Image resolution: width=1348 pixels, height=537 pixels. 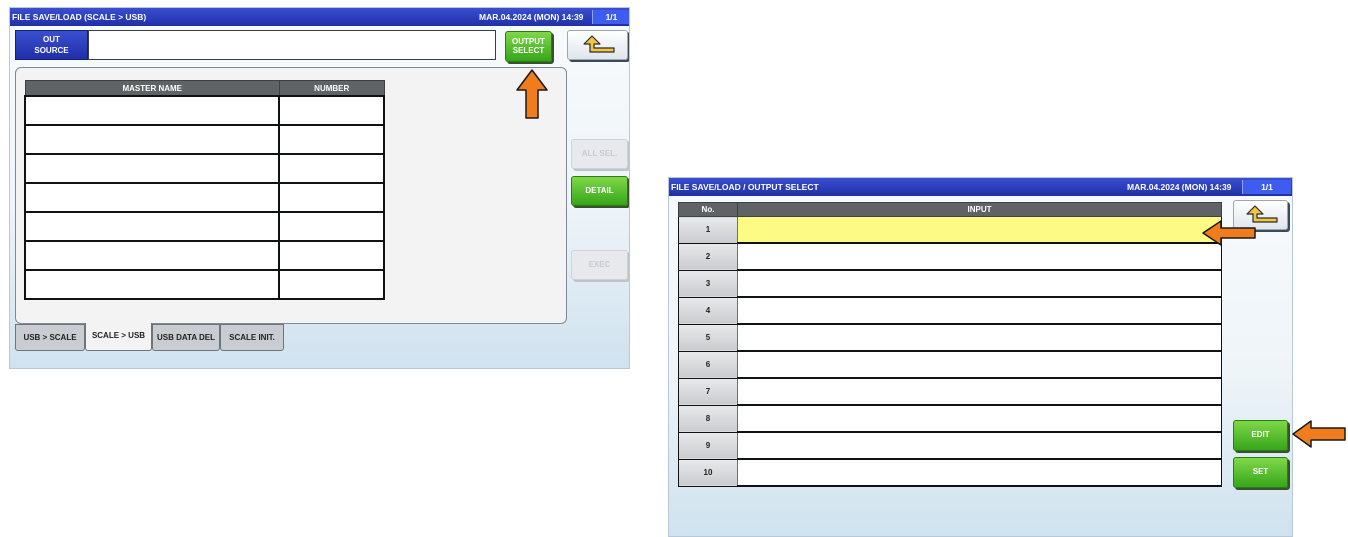 What do you see at coordinates (708, 310) in the screenshot?
I see `row-number: 4` at bounding box center [708, 310].